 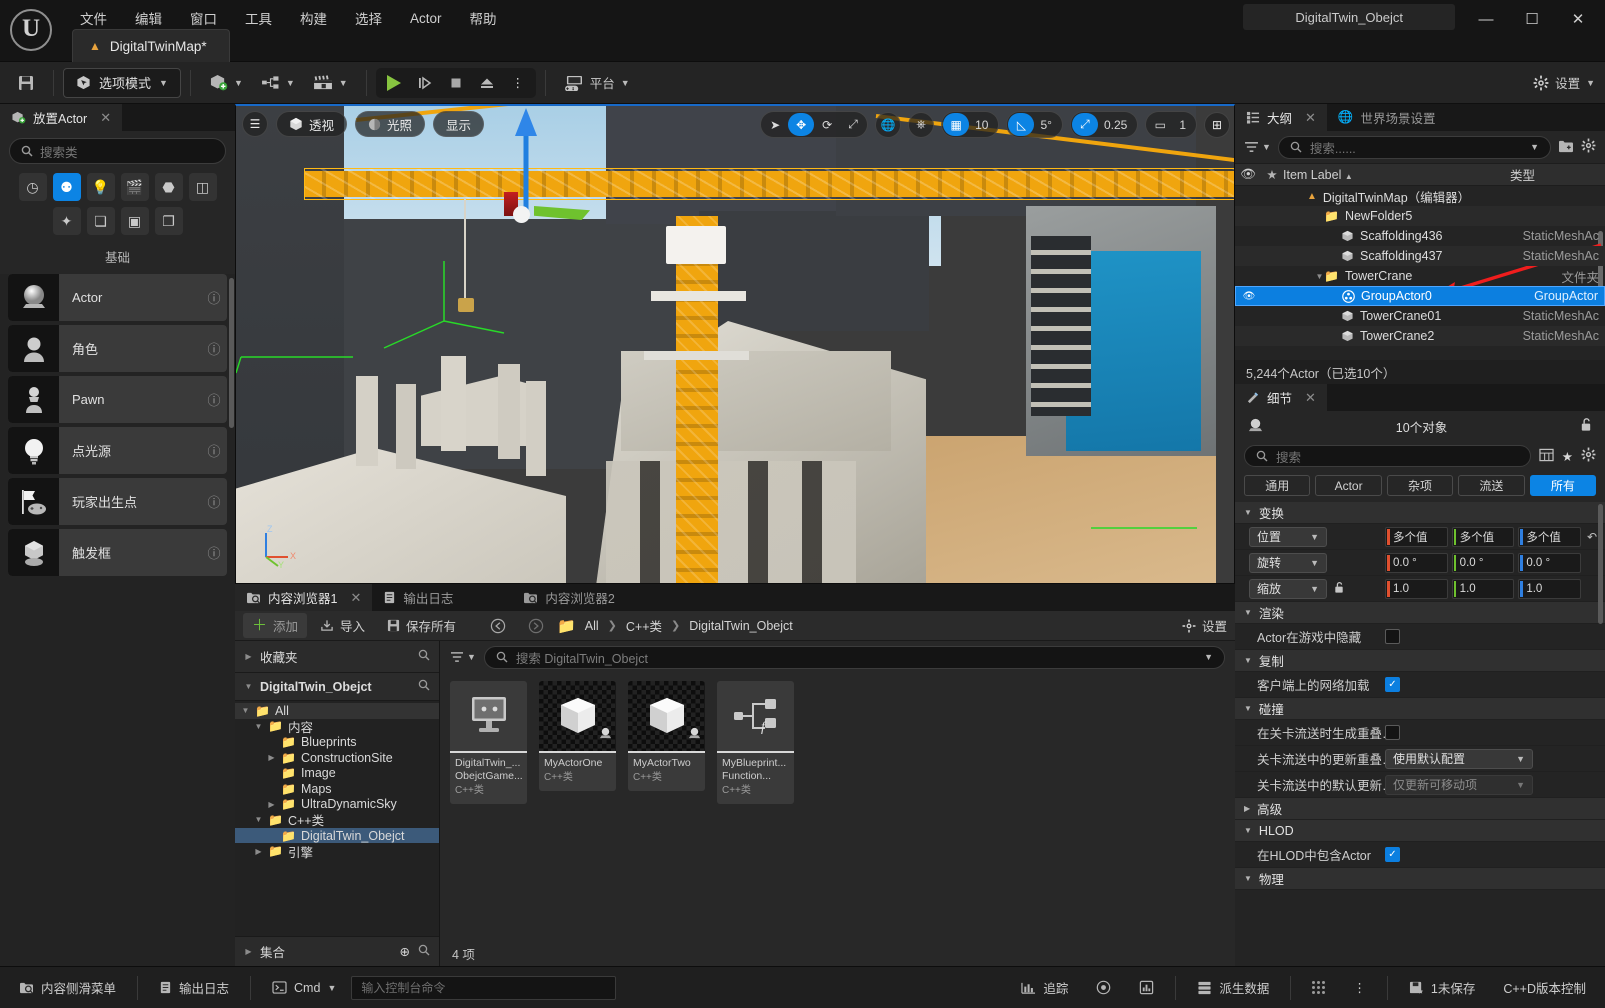 I want to click on mode-selector: 选项模式 ▼, so click(x=122, y=82).